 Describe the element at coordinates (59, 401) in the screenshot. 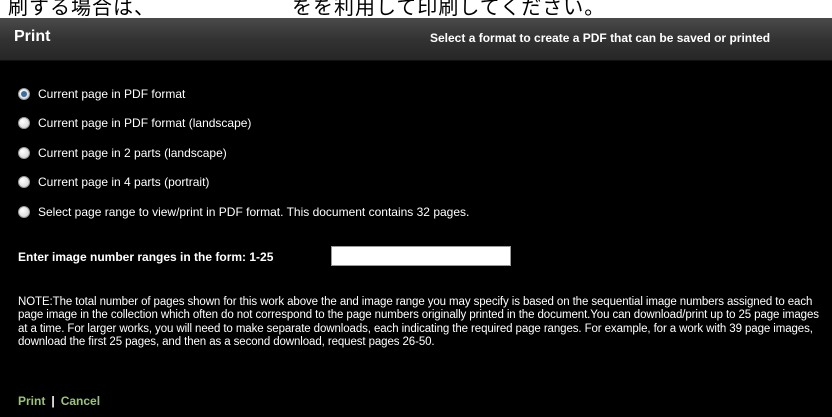

I see `dialog-footer: Print | Cancel` at that location.